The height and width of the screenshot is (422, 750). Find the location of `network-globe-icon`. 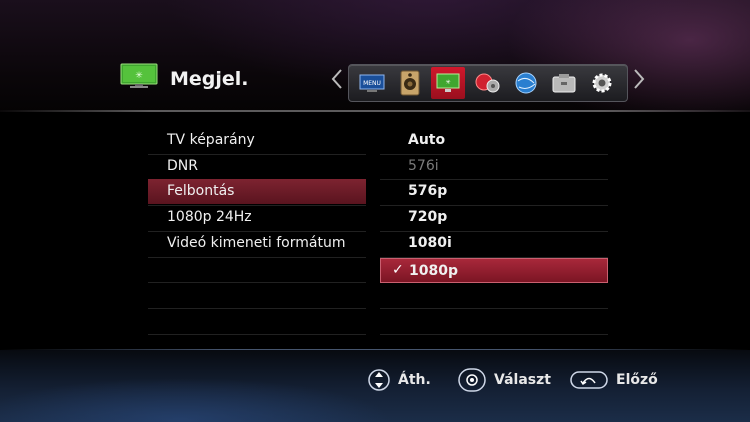

network-globe-icon is located at coordinates (526, 83).